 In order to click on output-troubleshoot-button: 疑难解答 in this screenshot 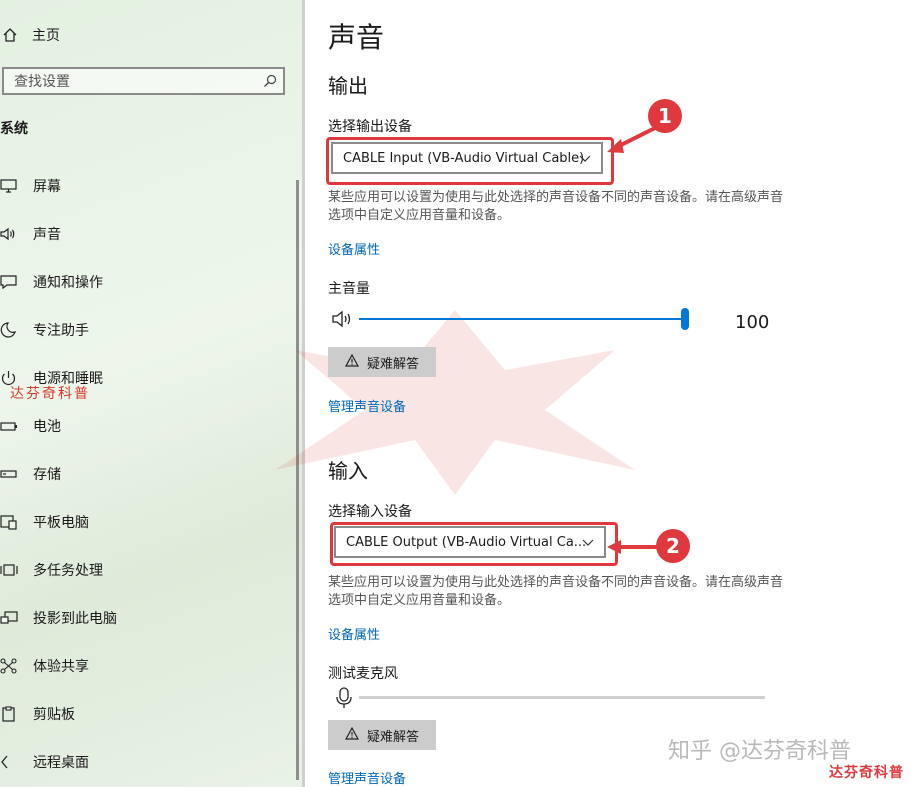, I will do `click(382, 362)`.